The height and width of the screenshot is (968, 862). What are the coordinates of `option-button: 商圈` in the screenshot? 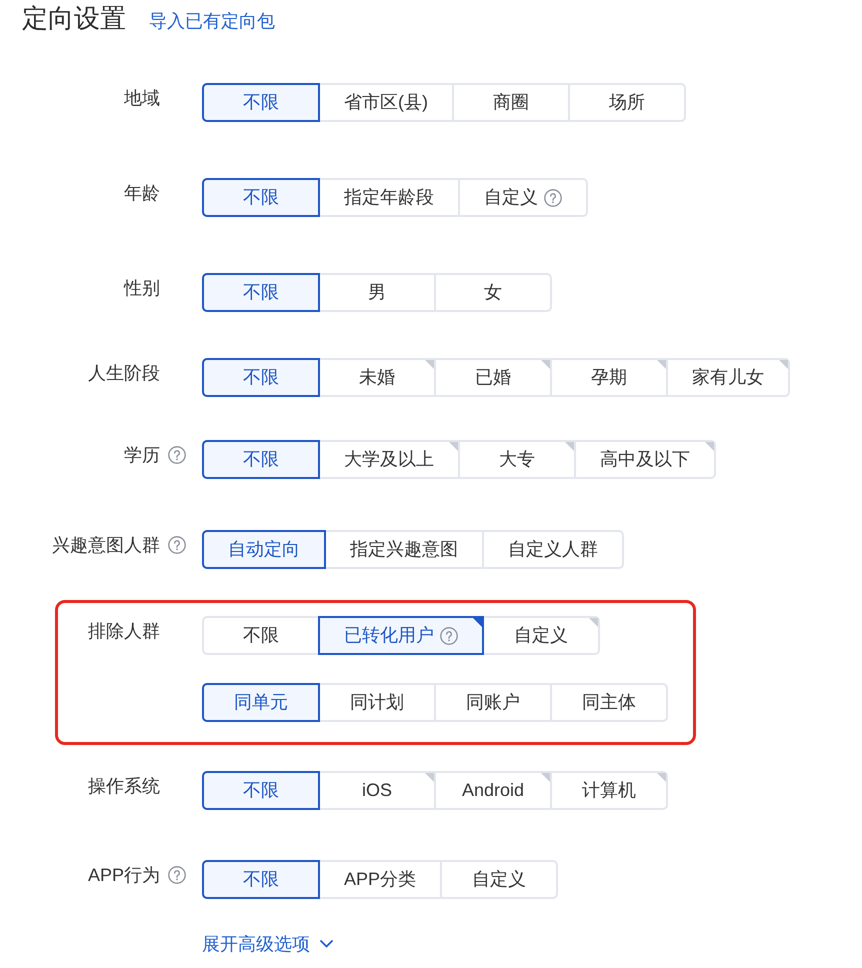 It's located at (511, 102).